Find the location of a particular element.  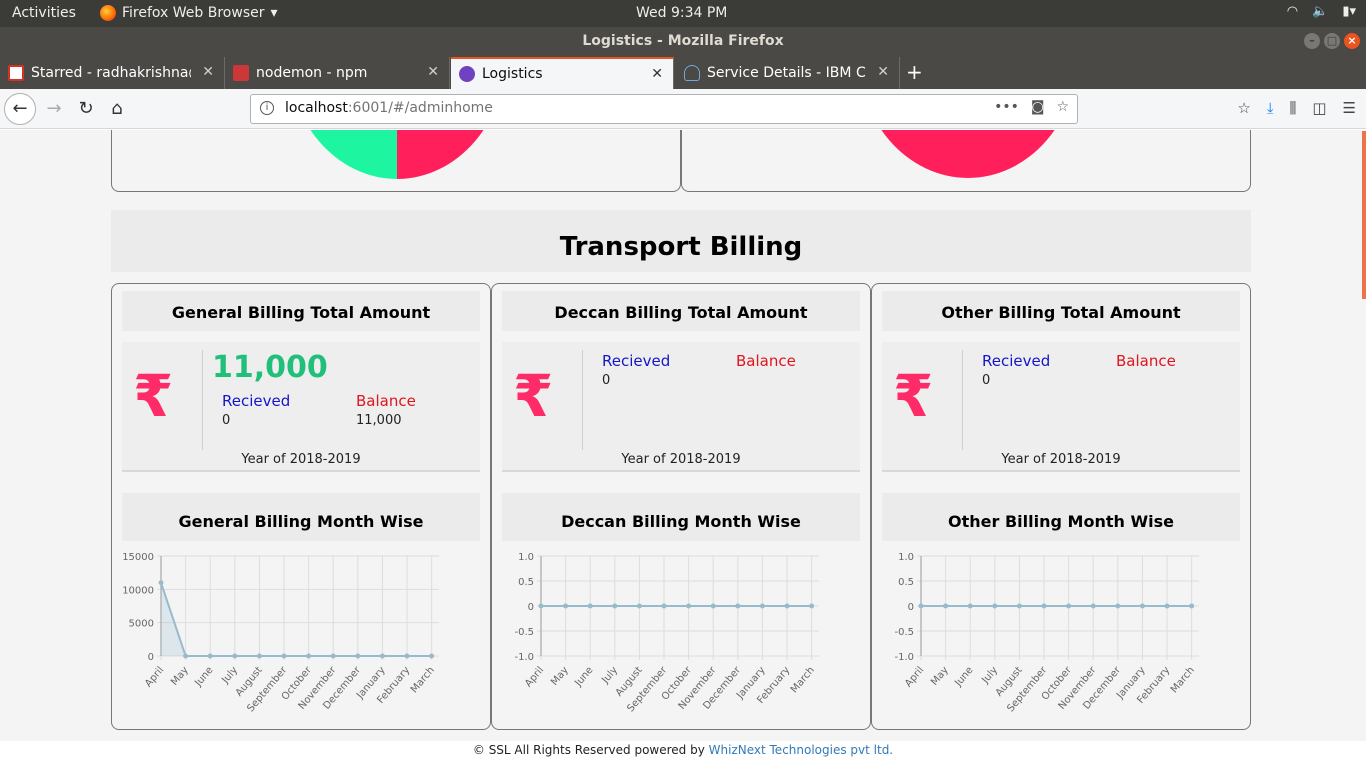

x-tick-label: July is located at coordinates (609, 676).